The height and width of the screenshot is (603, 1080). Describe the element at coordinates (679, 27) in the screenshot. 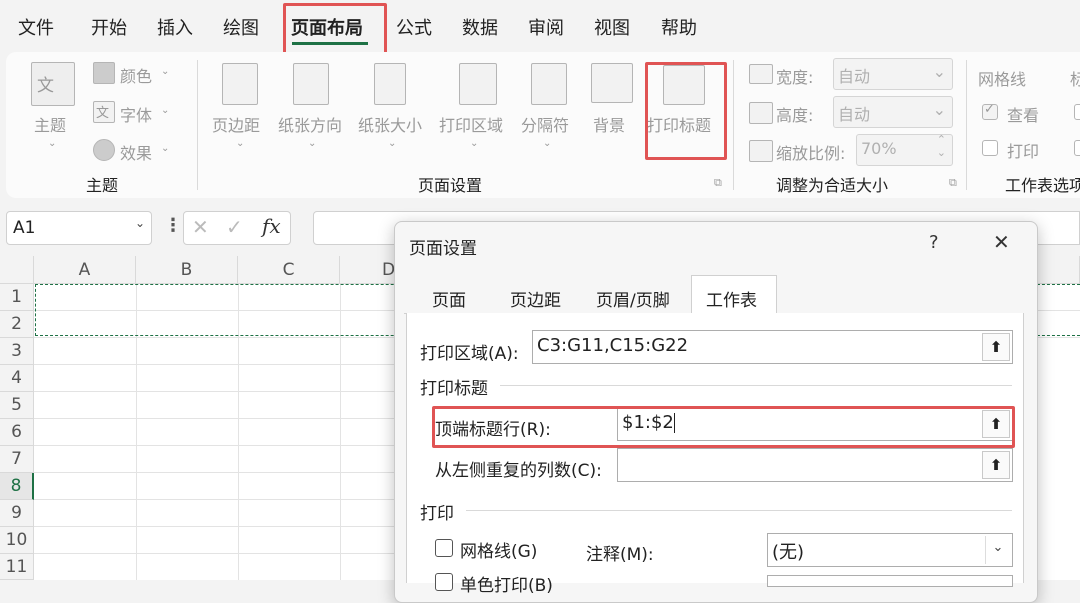

I see `menu-help: 帮助` at that location.